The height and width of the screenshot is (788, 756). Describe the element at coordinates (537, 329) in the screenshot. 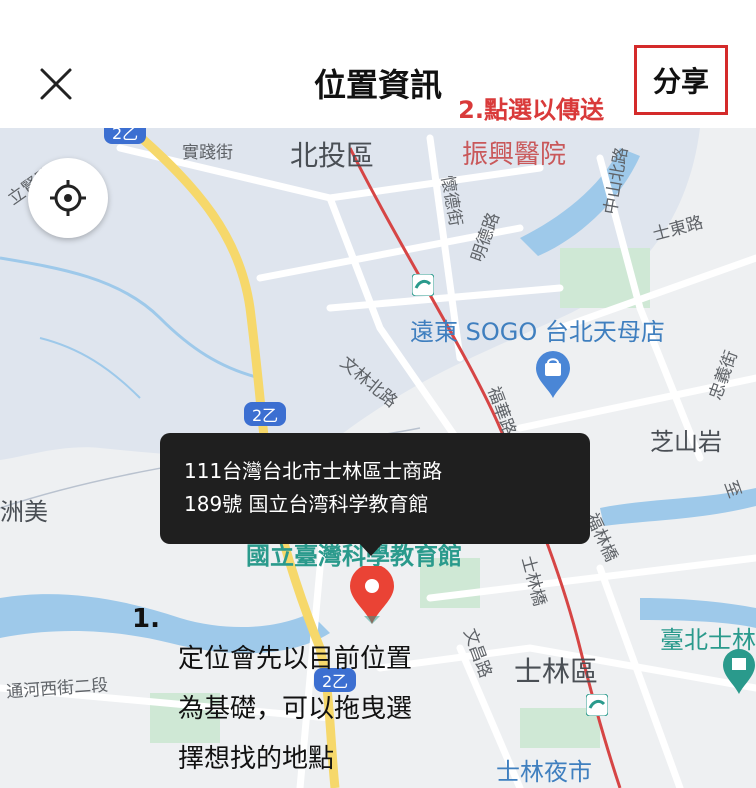

I see `poi-mall: 遠東 SOGO 台北天母店` at that location.